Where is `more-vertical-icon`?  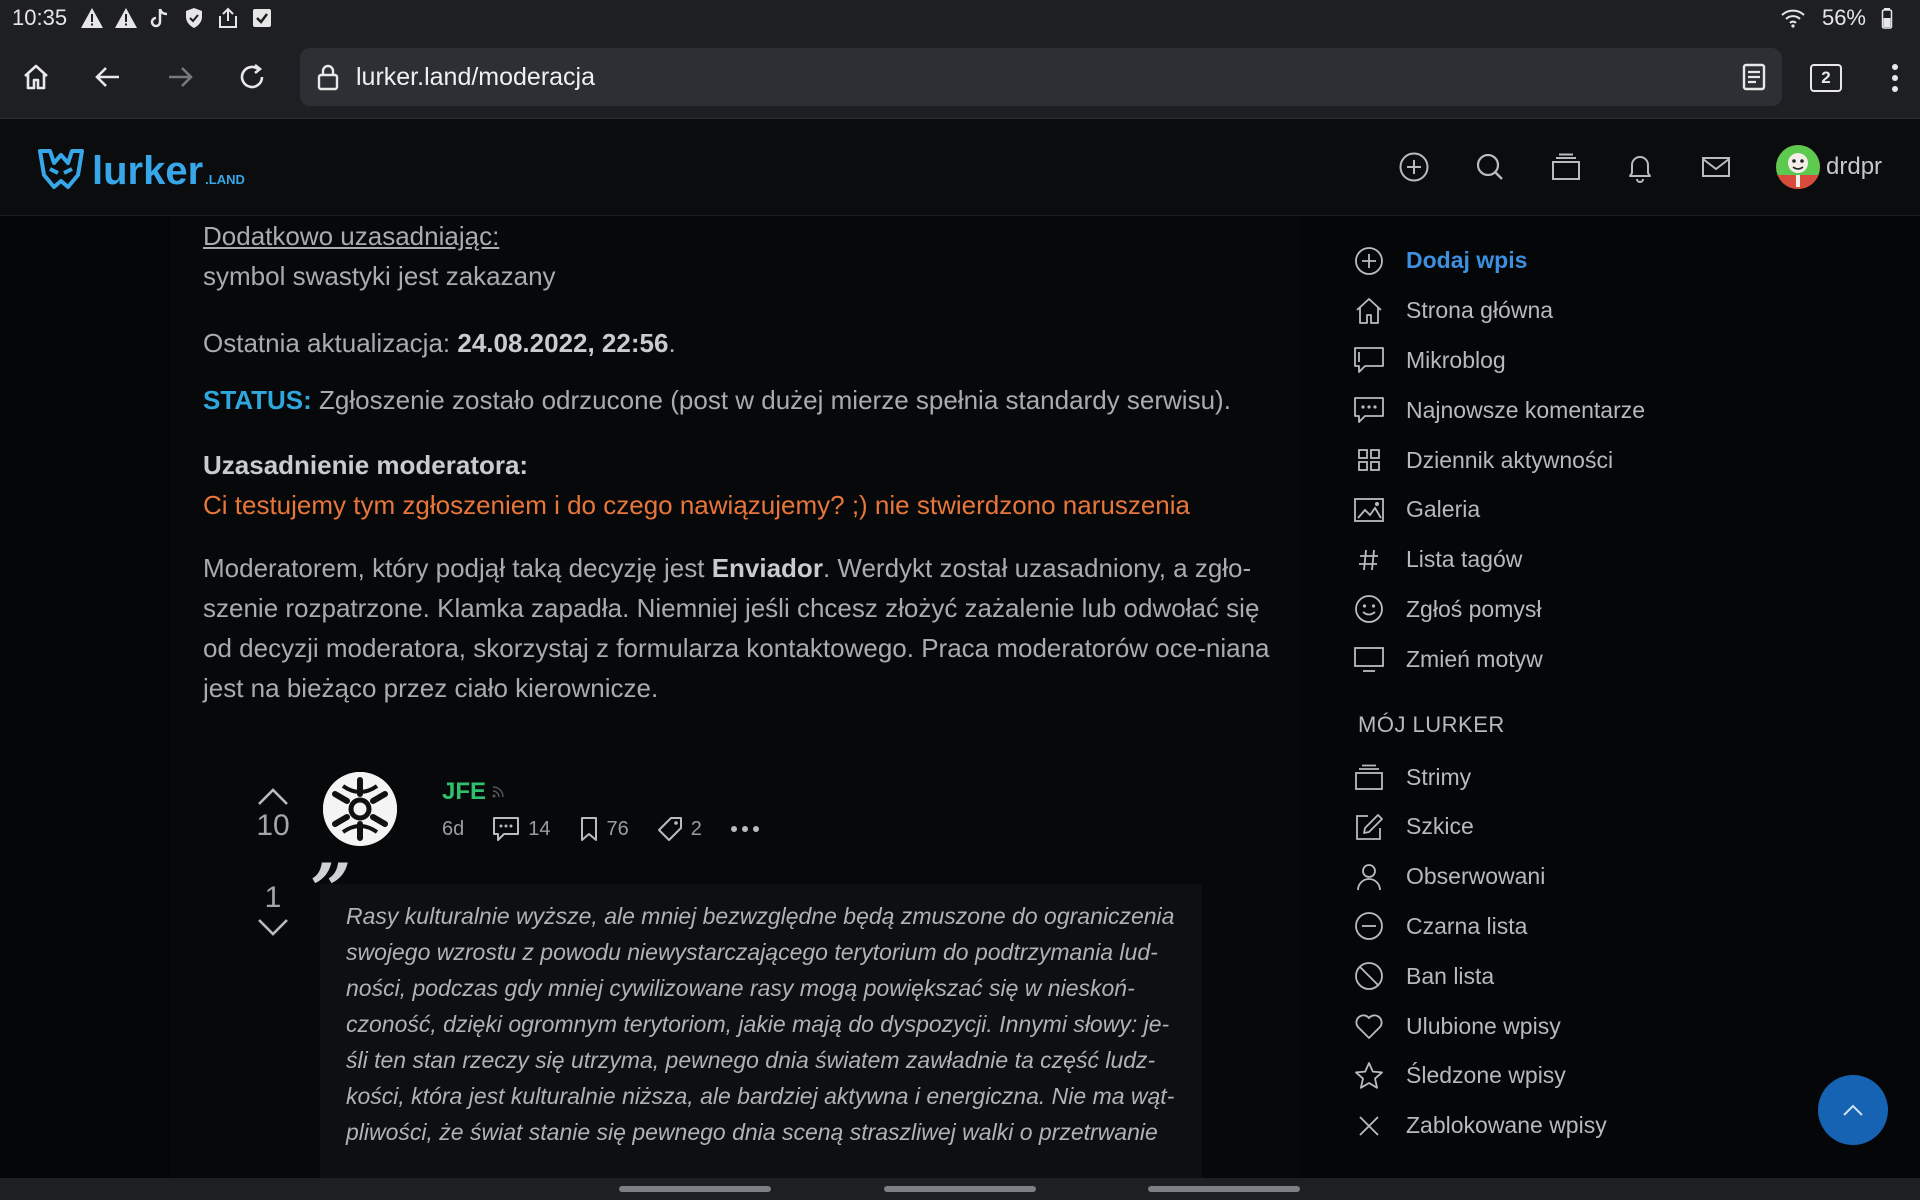
more-vertical-icon is located at coordinates (1895, 78).